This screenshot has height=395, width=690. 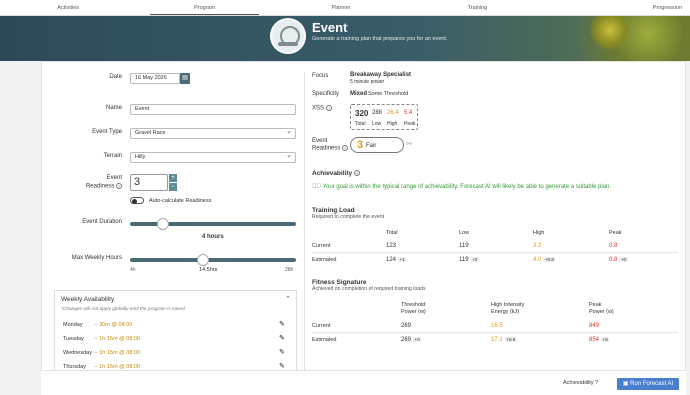 What do you see at coordinates (213, 157) in the screenshot?
I see `terrain-select: Hilly` at bounding box center [213, 157].